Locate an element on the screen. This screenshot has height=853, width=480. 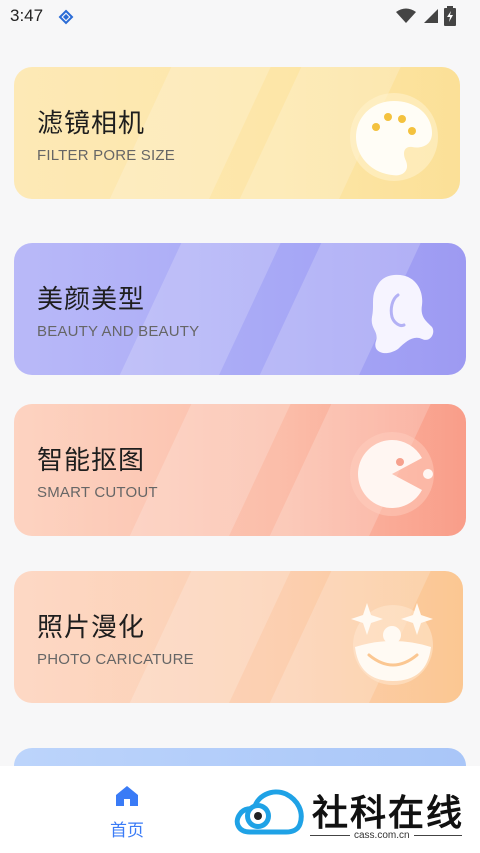
palette-icon is located at coordinates (394, 137).